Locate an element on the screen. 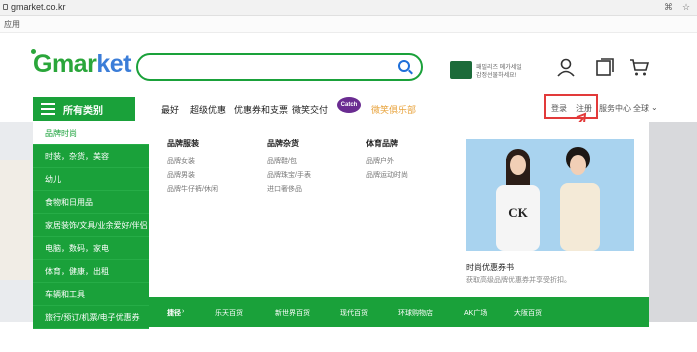  column-link: 品牌户外 is located at coordinates (380, 161).